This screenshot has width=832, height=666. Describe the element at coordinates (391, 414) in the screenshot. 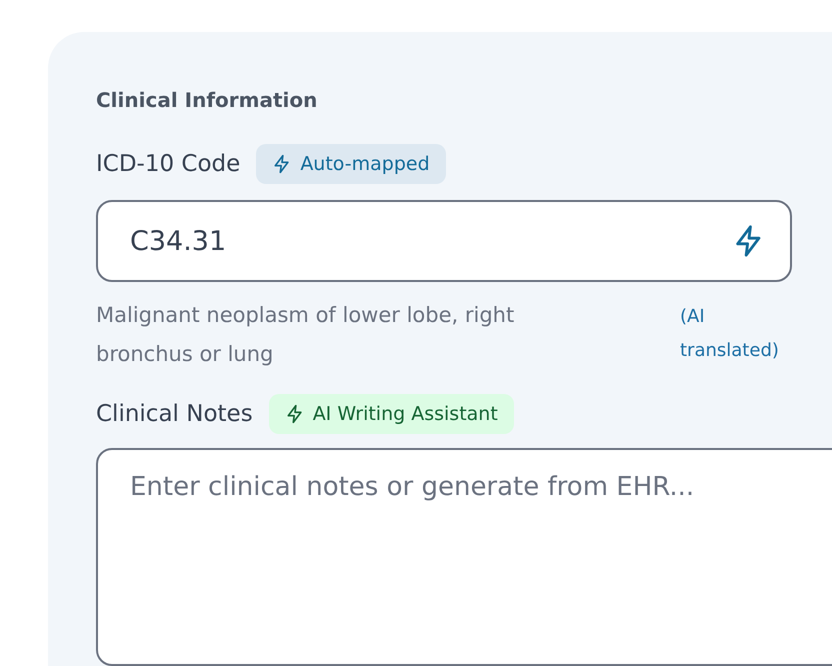

I see `ai-badge: AI Writing Assistant` at that location.